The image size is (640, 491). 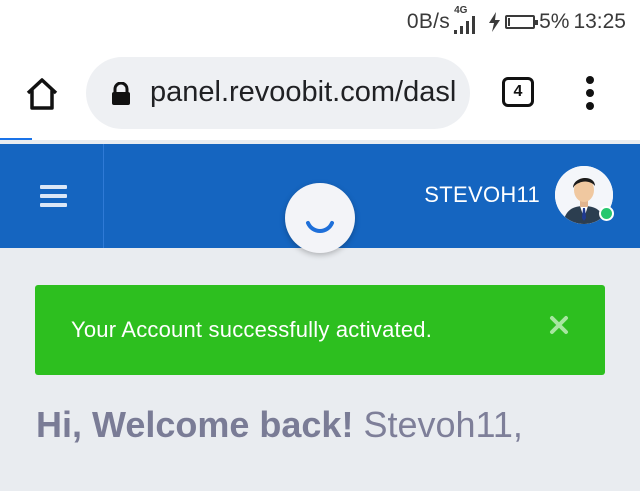 What do you see at coordinates (320, 23) in the screenshot?
I see `status-bar: 0B/s 4G 5% 13:25` at bounding box center [320, 23].